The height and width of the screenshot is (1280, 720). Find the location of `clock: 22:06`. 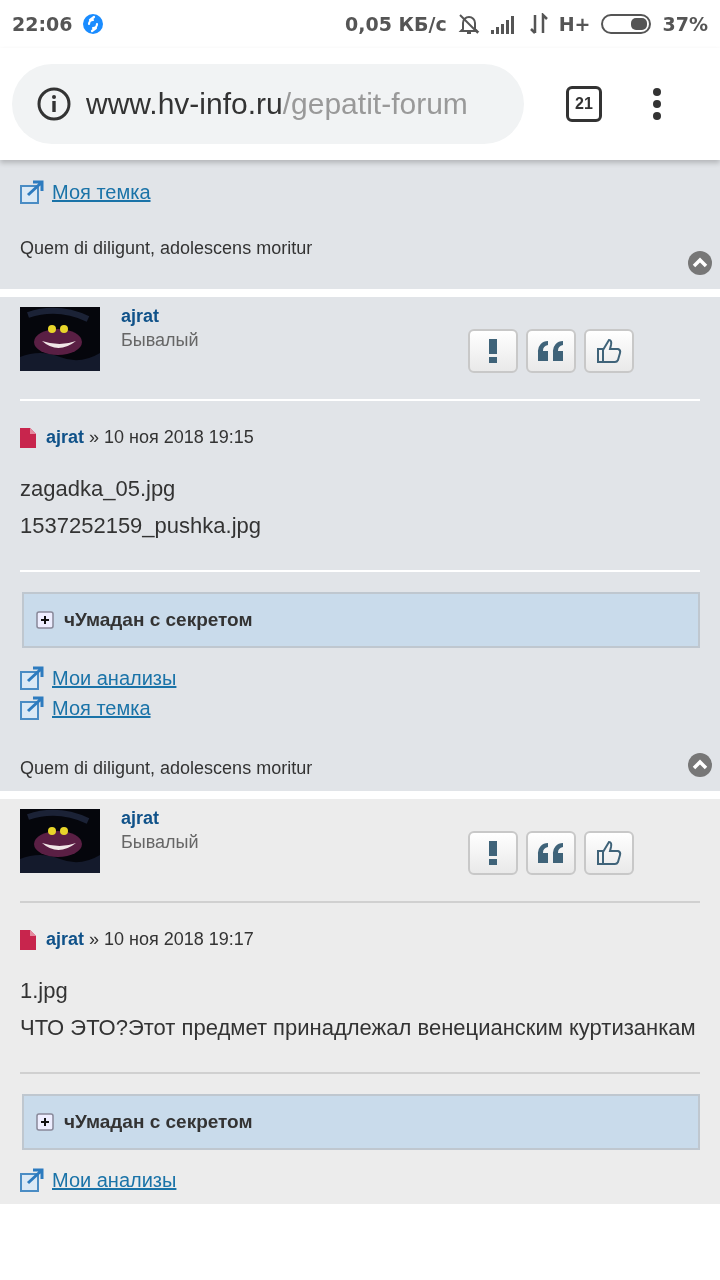

clock: 22:06 is located at coordinates (42, 24).